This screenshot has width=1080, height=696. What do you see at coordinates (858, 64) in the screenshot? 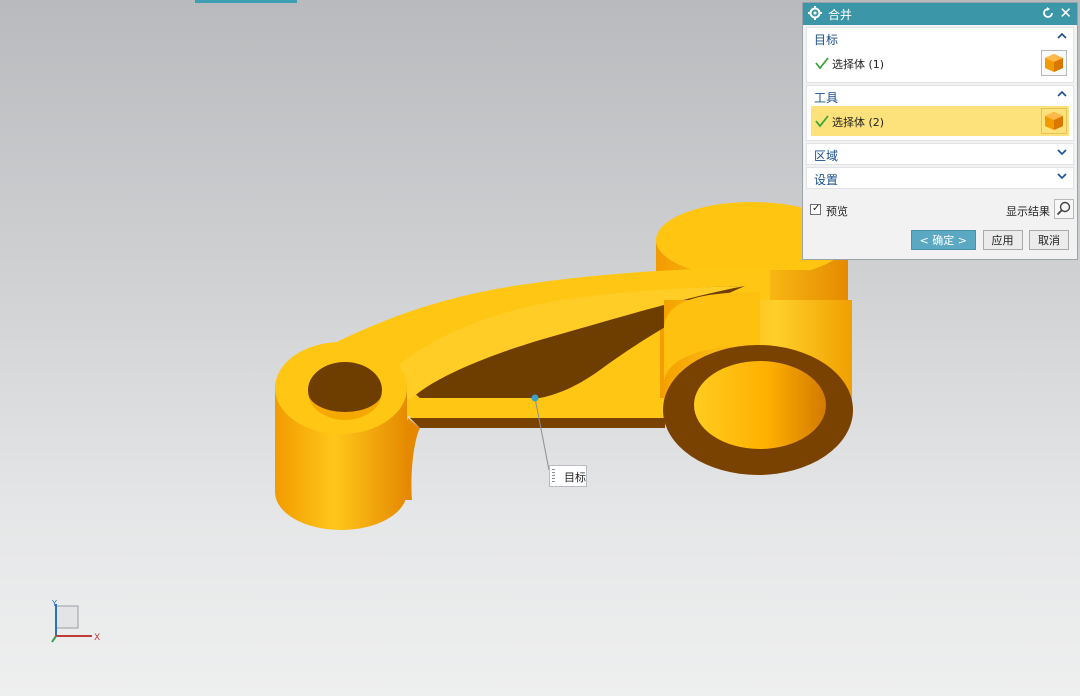
I see `target-select-label: 选择体 (1)` at bounding box center [858, 64].